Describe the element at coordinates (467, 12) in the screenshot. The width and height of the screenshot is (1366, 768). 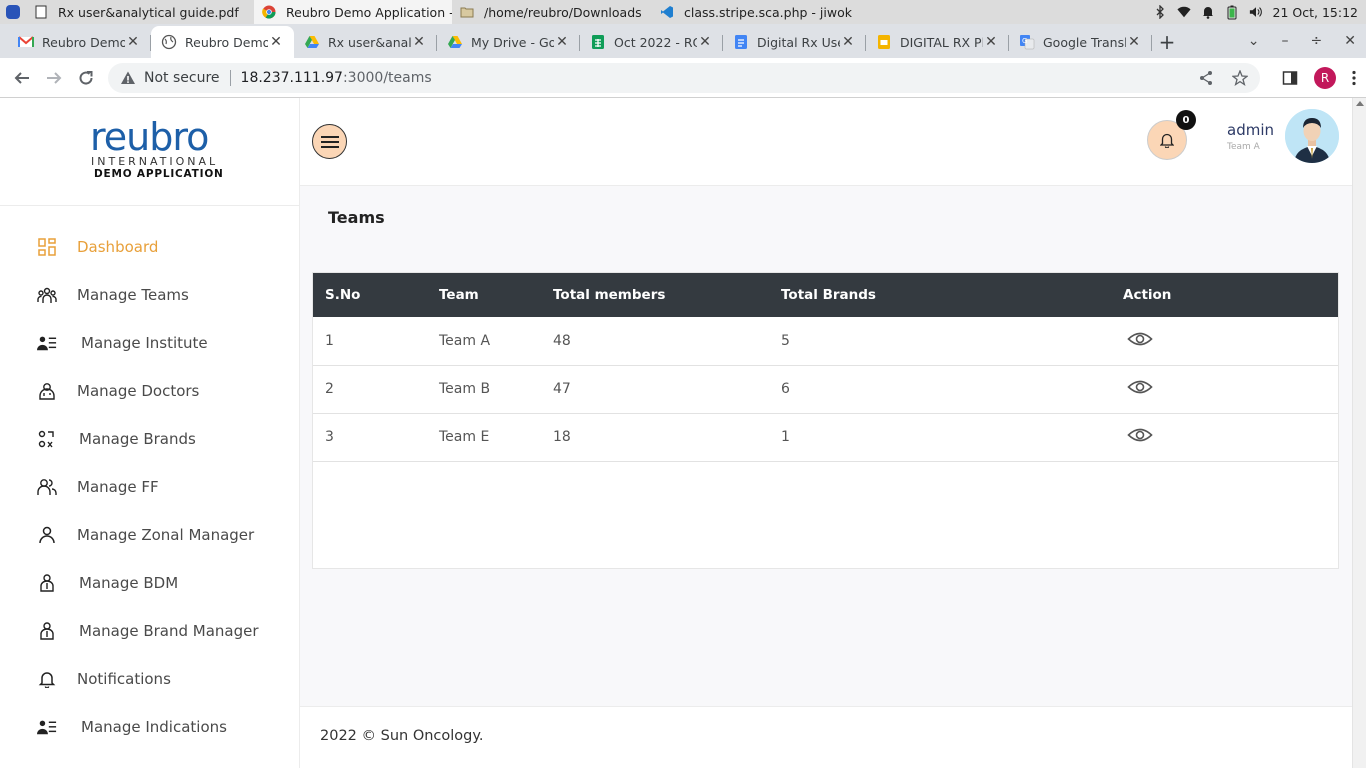
I see `folder-icon` at that location.